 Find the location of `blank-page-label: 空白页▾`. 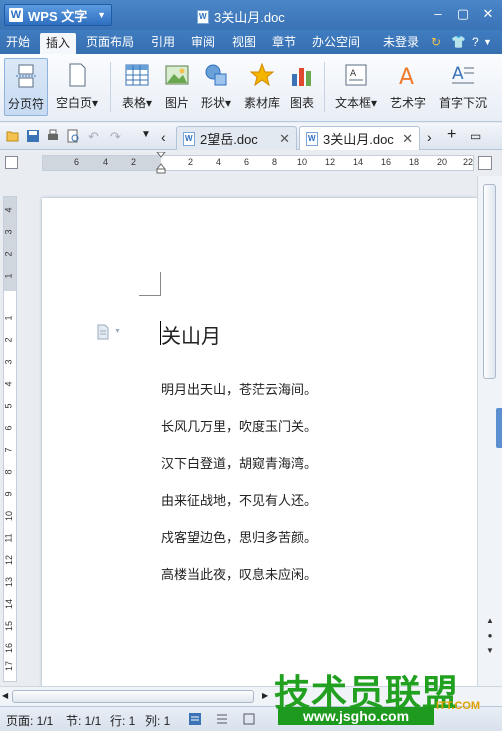

blank-page-label: 空白页▾ is located at coordinates (77, 103).